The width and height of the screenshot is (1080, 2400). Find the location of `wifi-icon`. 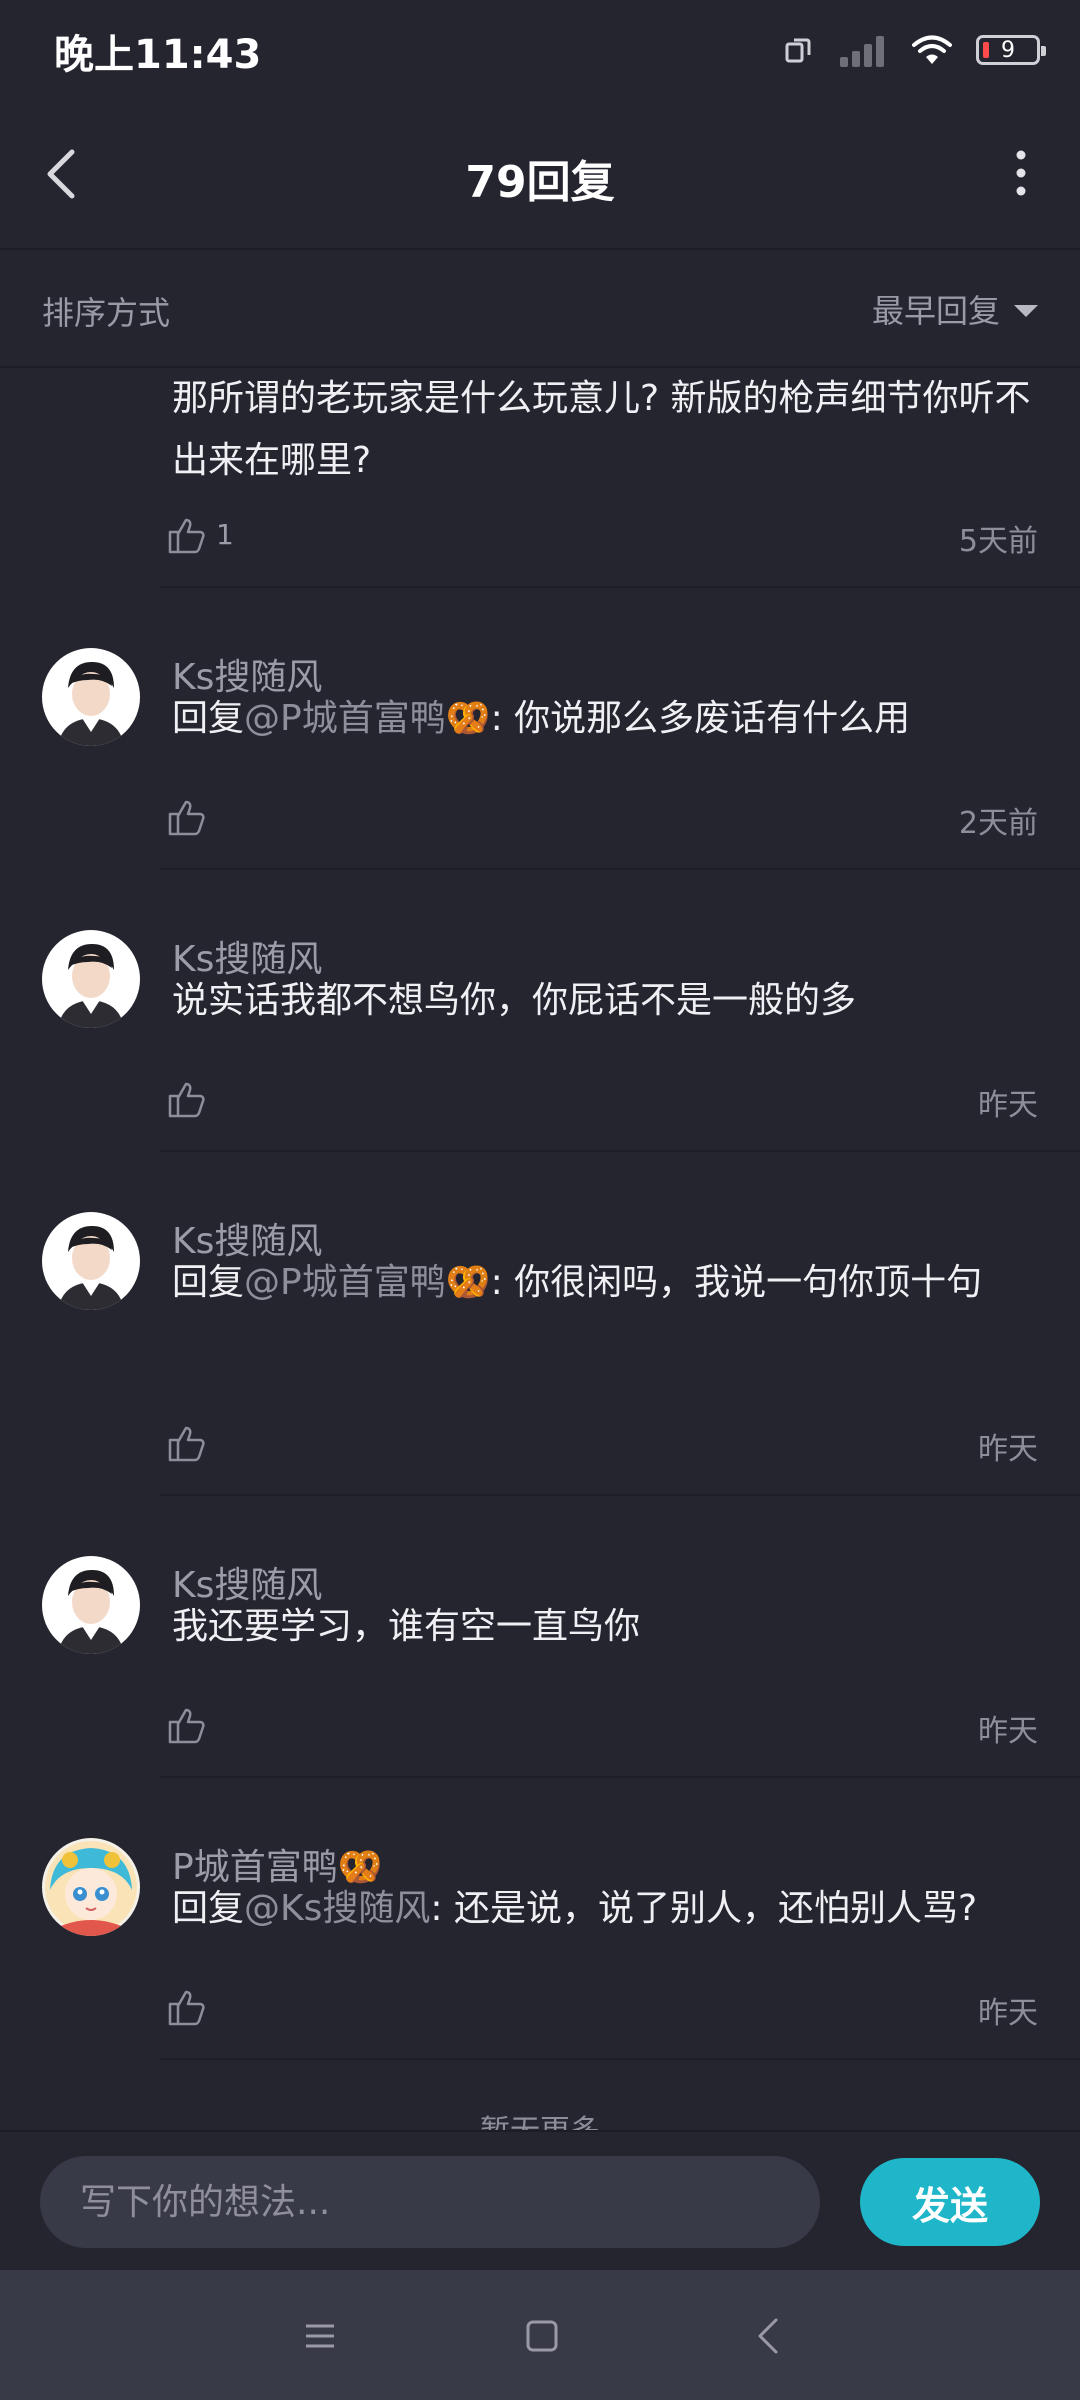

wifi-icon is located at coordinates (932, 49).